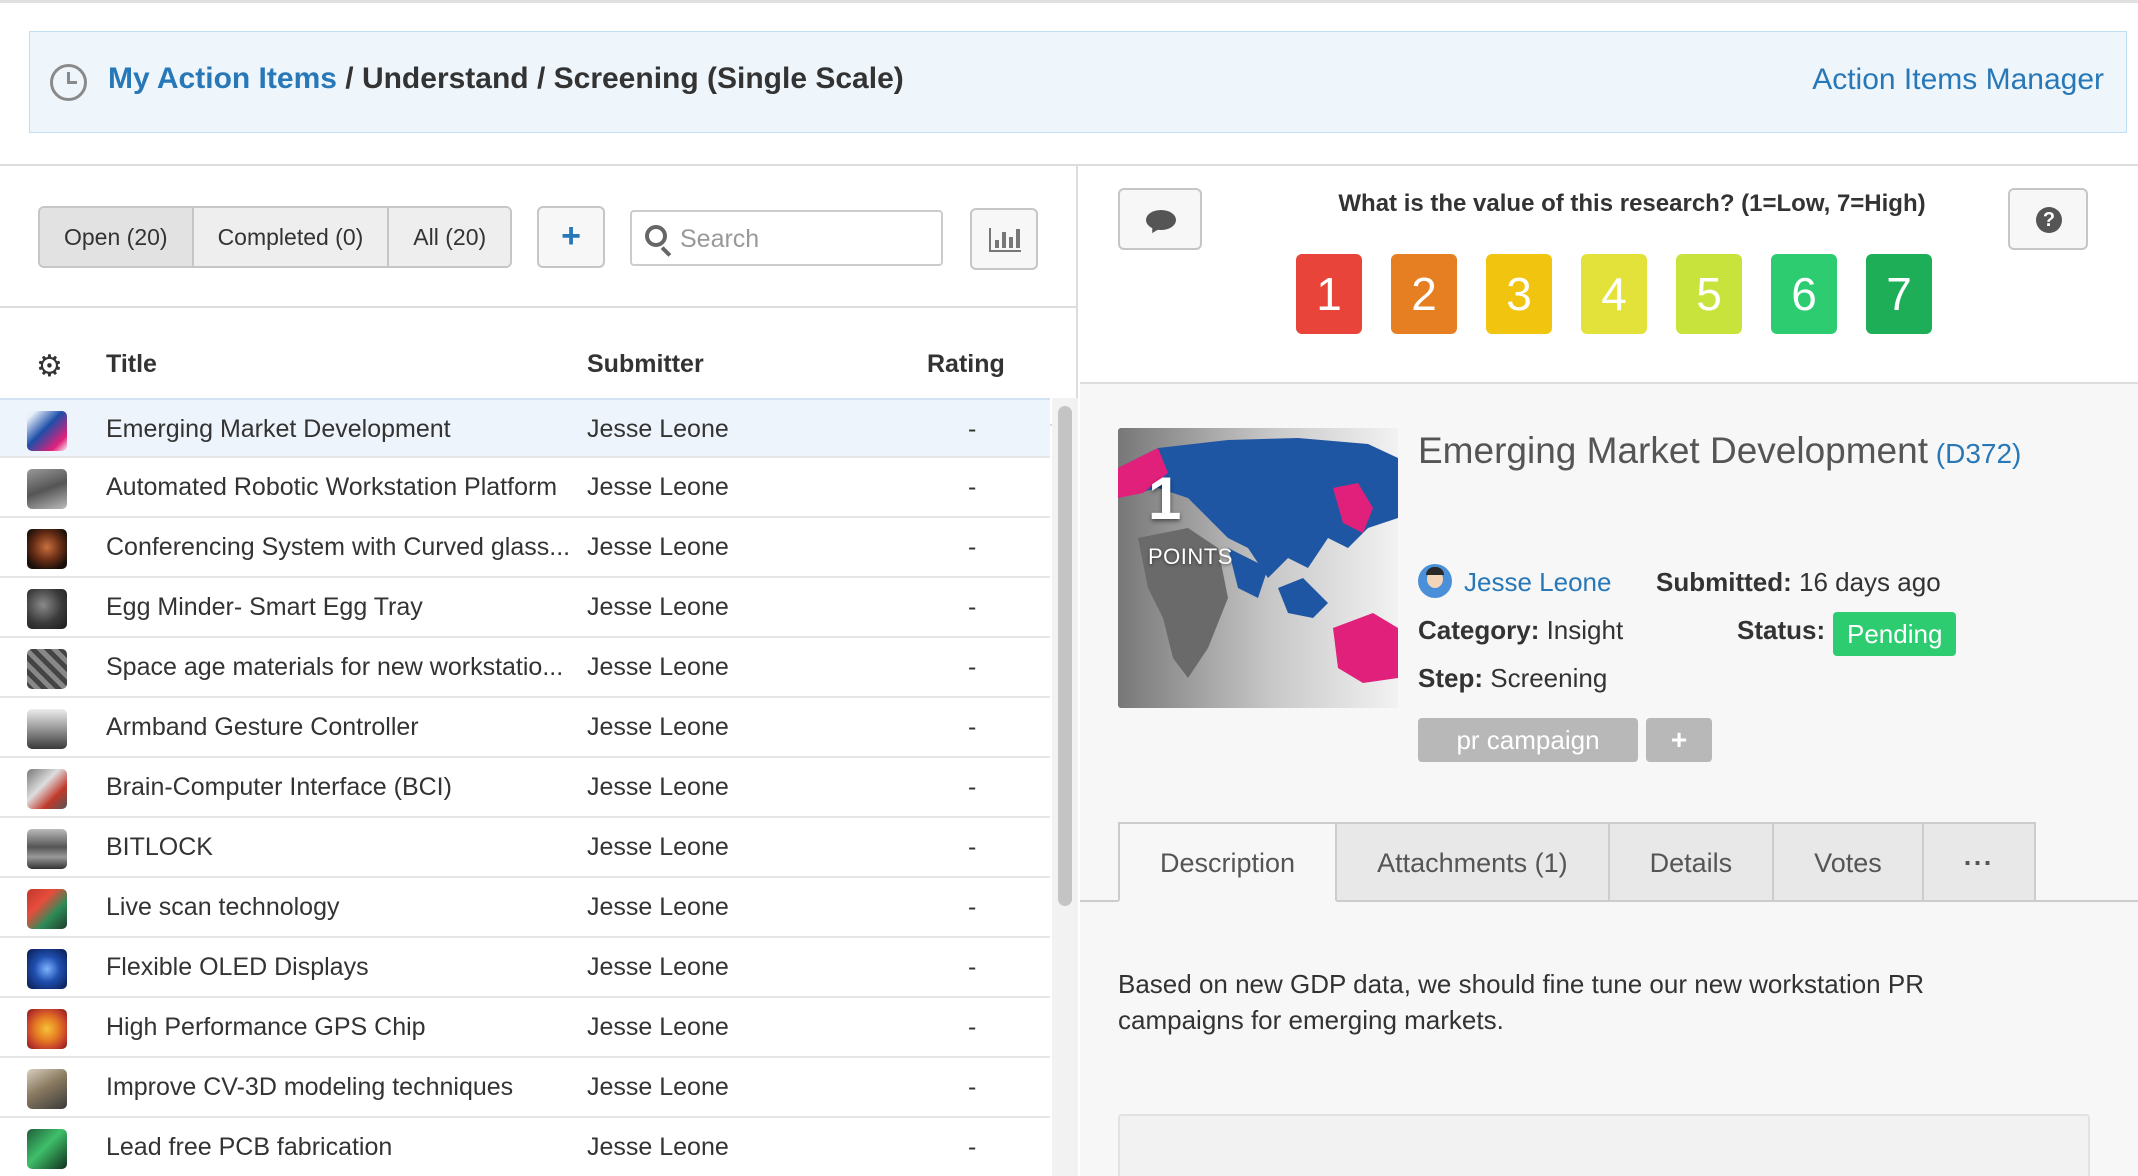 The width and height of the screenshot is (2138, 1176). What do you see at coordinates (525, 608) in the screenshot?
I see `table-row: Egg Minder- Smart Egg Tray Jesse Leone -` at bounding box center [525, 608].